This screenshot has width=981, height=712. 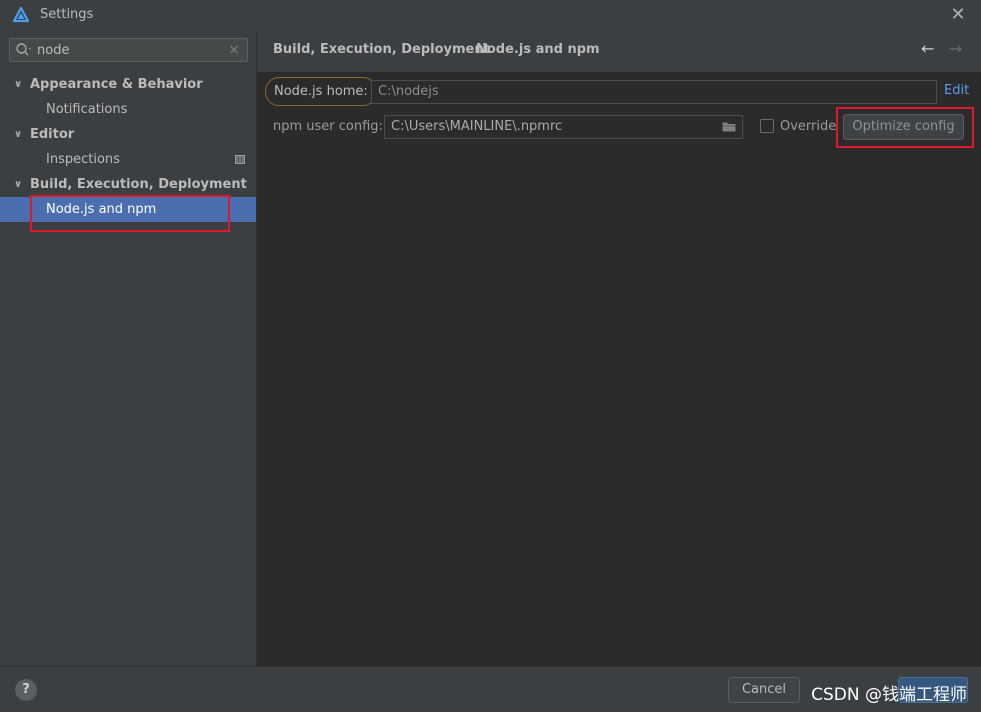 What do you see at coordinates (101, 209) in the screenshot?
I see `tree-item-label: Node.js and npm` at bounding box center [101, 209].